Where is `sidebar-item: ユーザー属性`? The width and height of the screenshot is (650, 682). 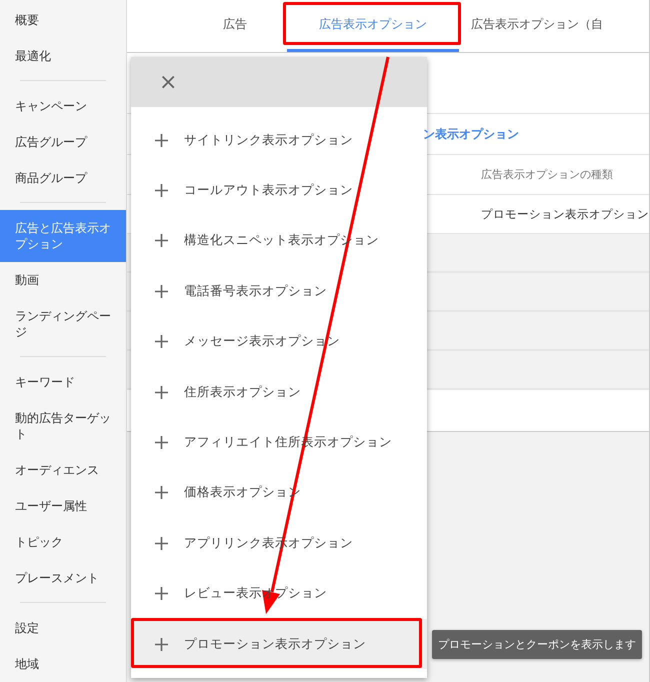
sidebar-item: ユーザー属性 is located at coordinates (63, 506).